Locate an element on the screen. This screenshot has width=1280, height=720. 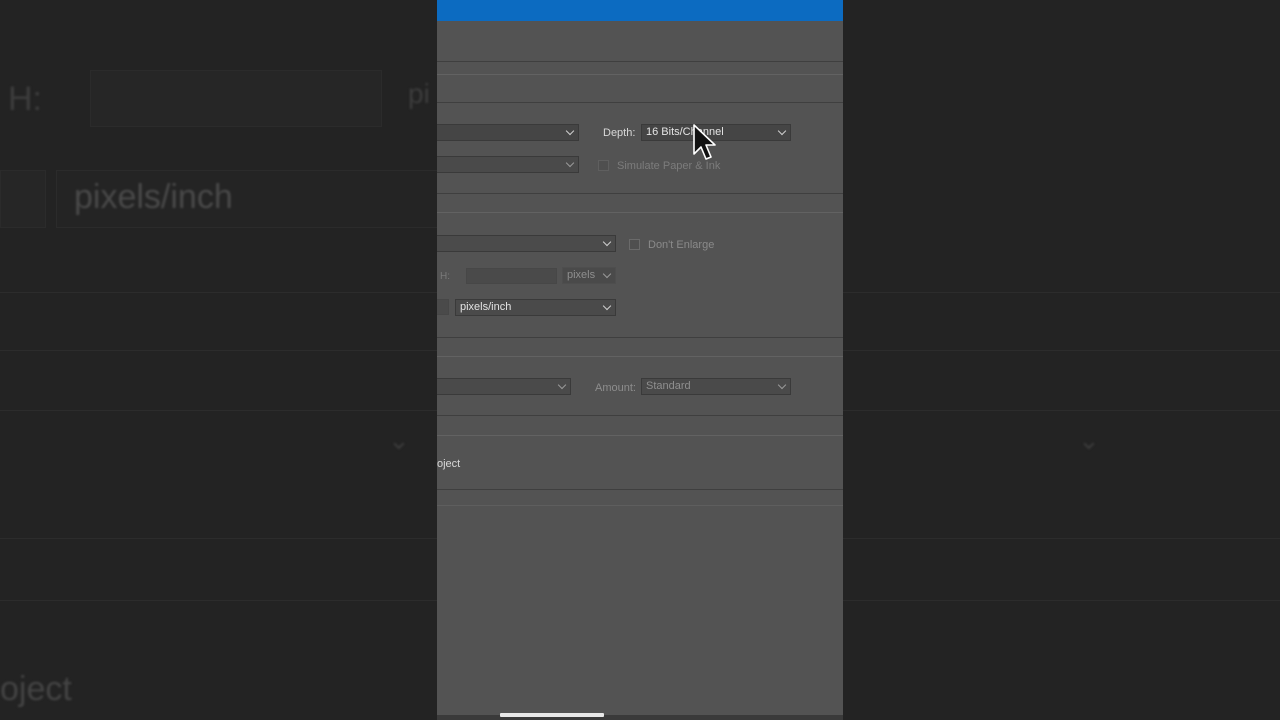
height-unit-select: pixels is located at coordinates (589, 275).